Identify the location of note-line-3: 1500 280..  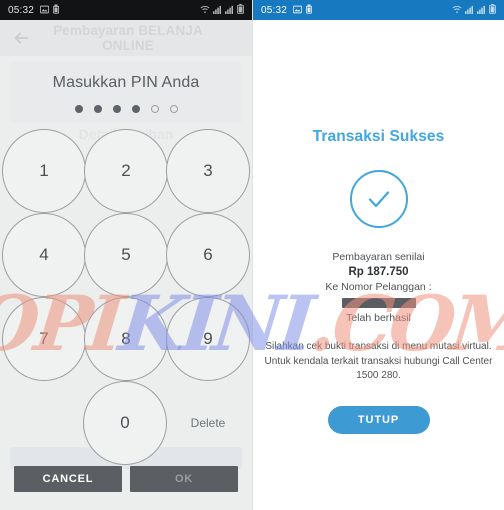
(378, 375).